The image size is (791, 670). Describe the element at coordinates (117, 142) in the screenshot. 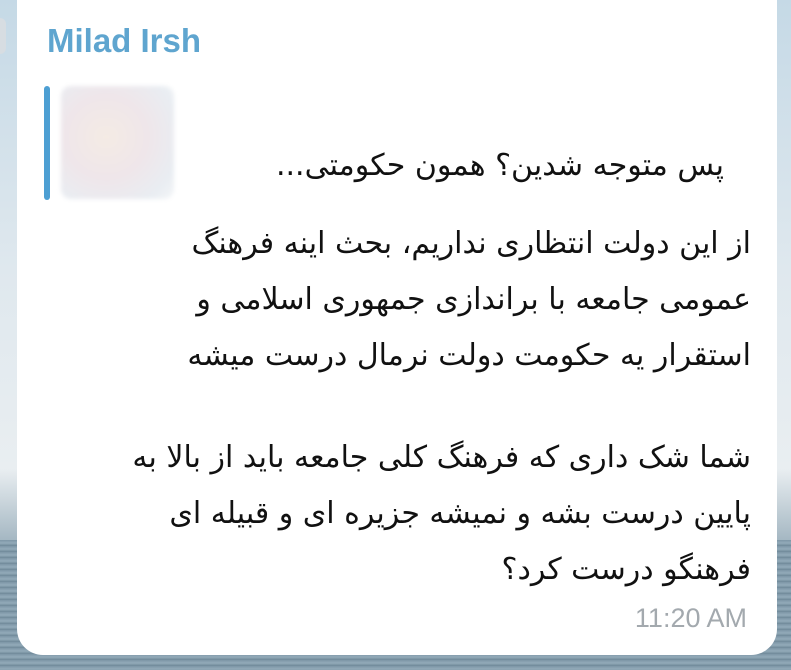

I see `reply-thumbnail` at that location.